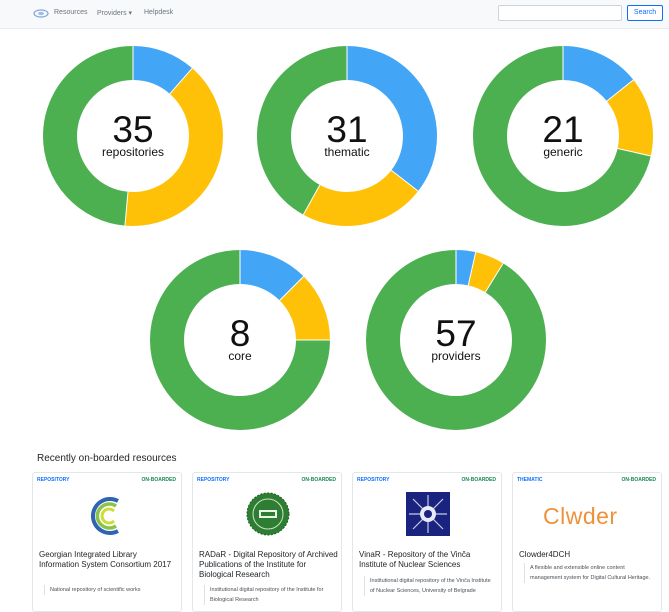  I want to click on donut-count: 31, so click(347, 129).